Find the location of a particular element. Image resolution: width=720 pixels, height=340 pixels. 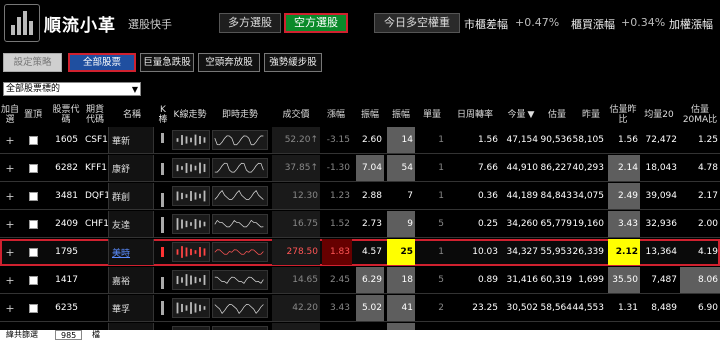

set-strategy-button: 設定策略 is located at coordinates (32, 62).